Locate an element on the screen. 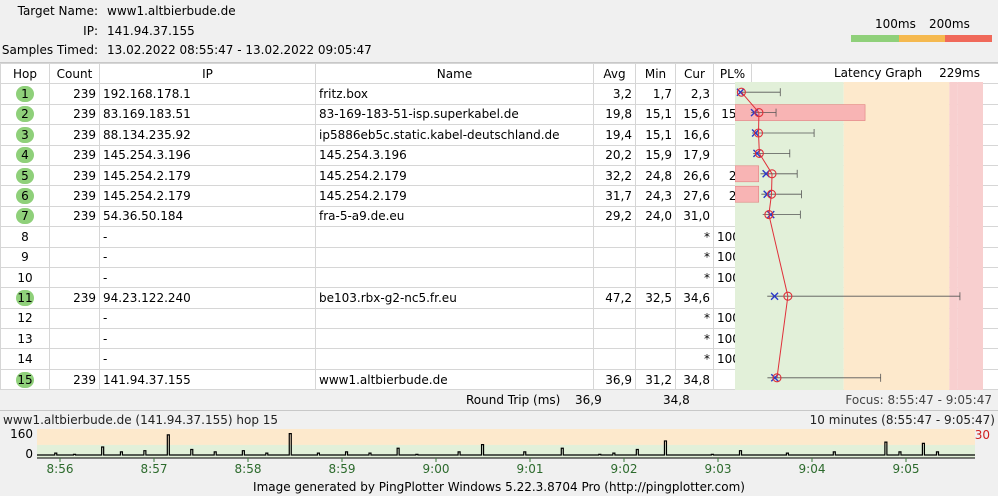  hop-cell: 13 is located at coordinates (25, 339).